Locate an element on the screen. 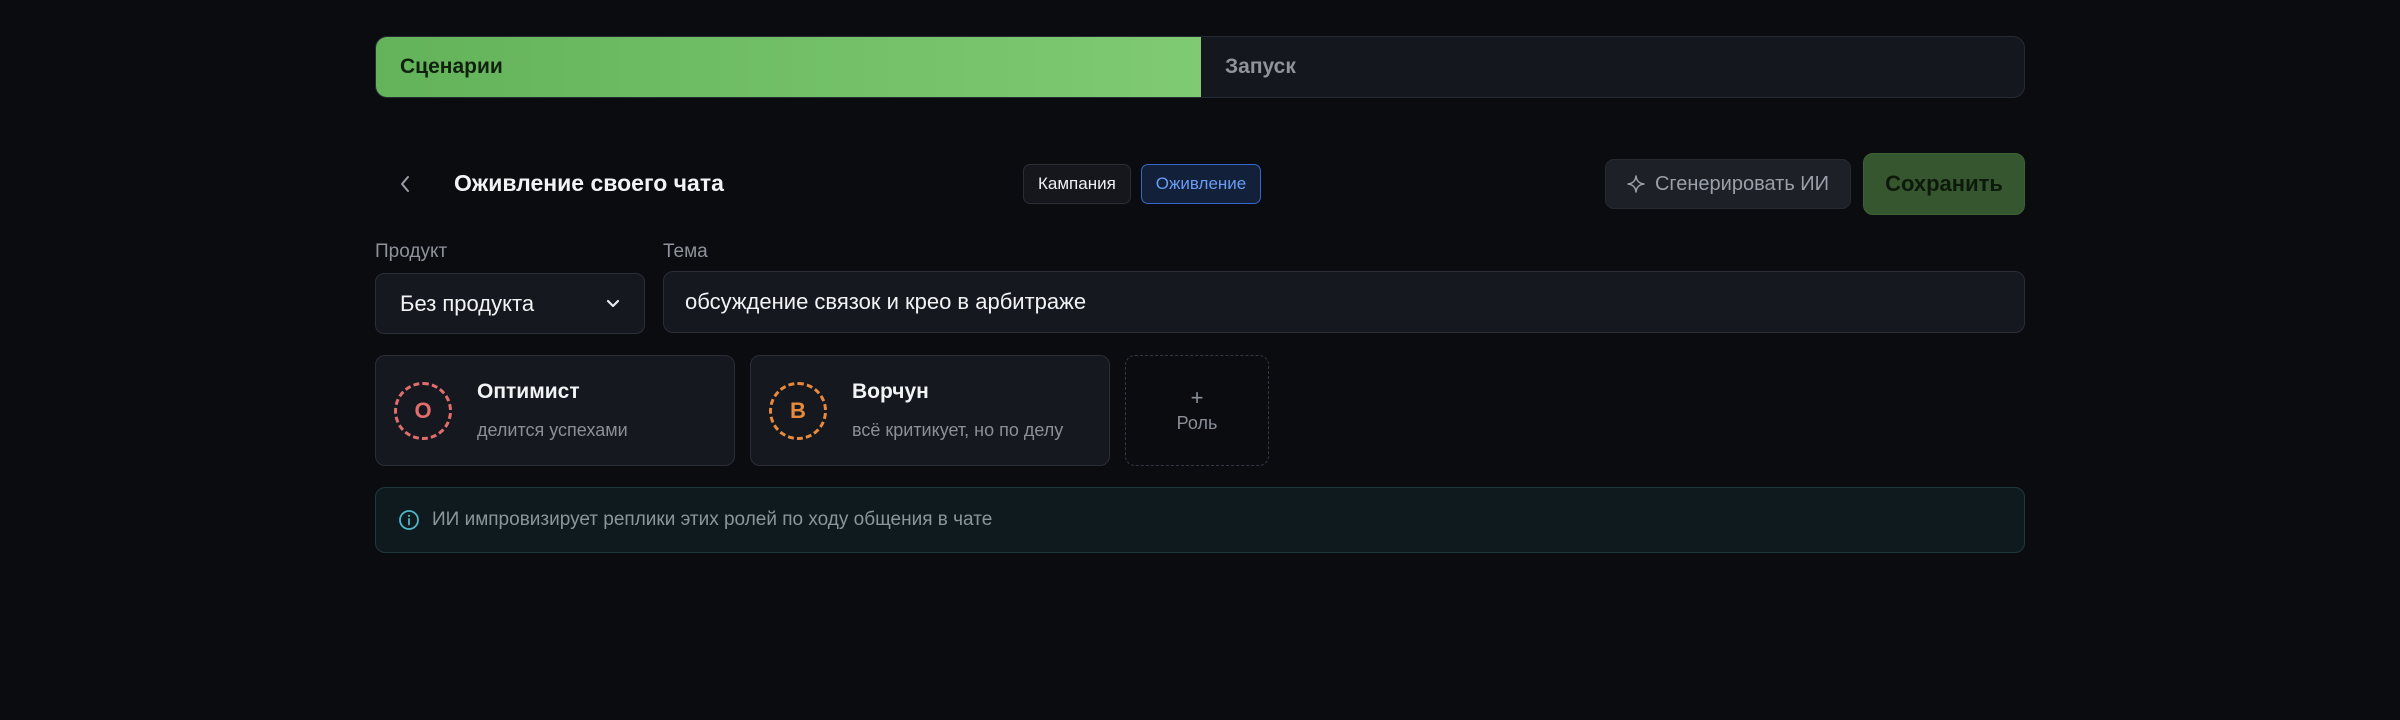 Image resolution: width=2400 pixels, height=720 pixels. product-select: Без продукта is located at coordinates (510, 303).